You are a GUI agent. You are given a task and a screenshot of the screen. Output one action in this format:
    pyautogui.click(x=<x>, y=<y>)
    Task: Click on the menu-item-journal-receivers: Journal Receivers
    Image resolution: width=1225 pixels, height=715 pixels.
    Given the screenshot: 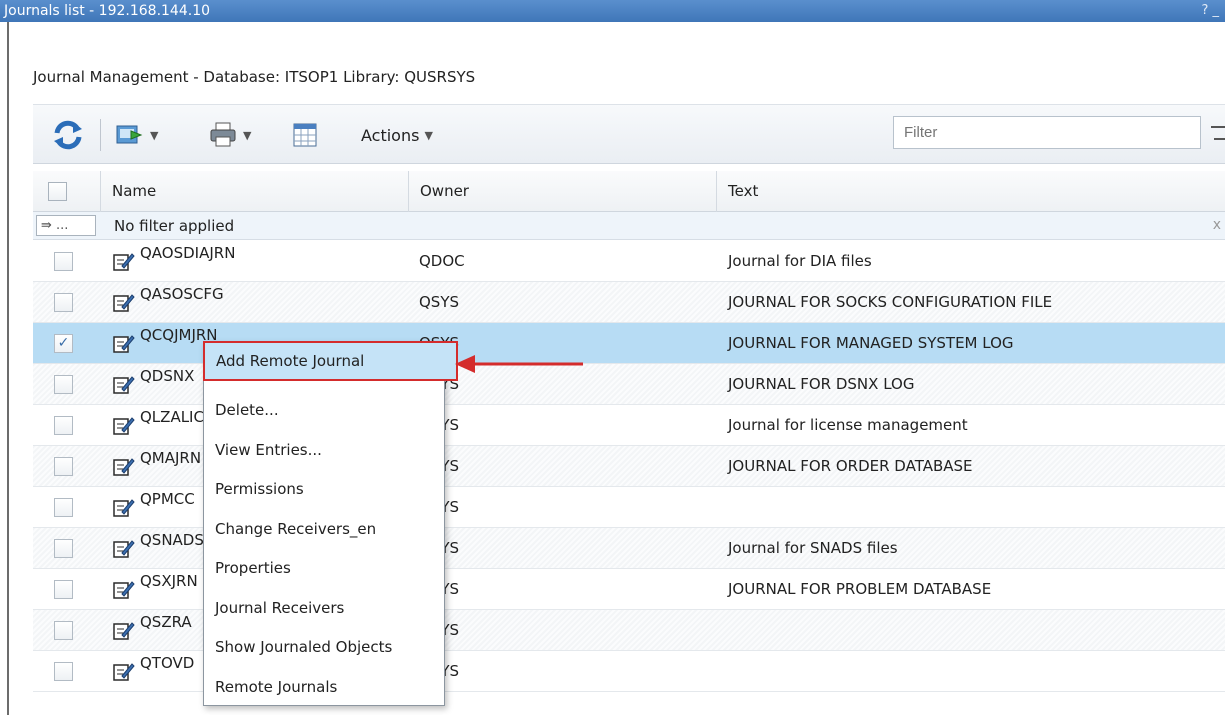 What is the action you would take?
    pyautogui.click(x=324, y=608)
    